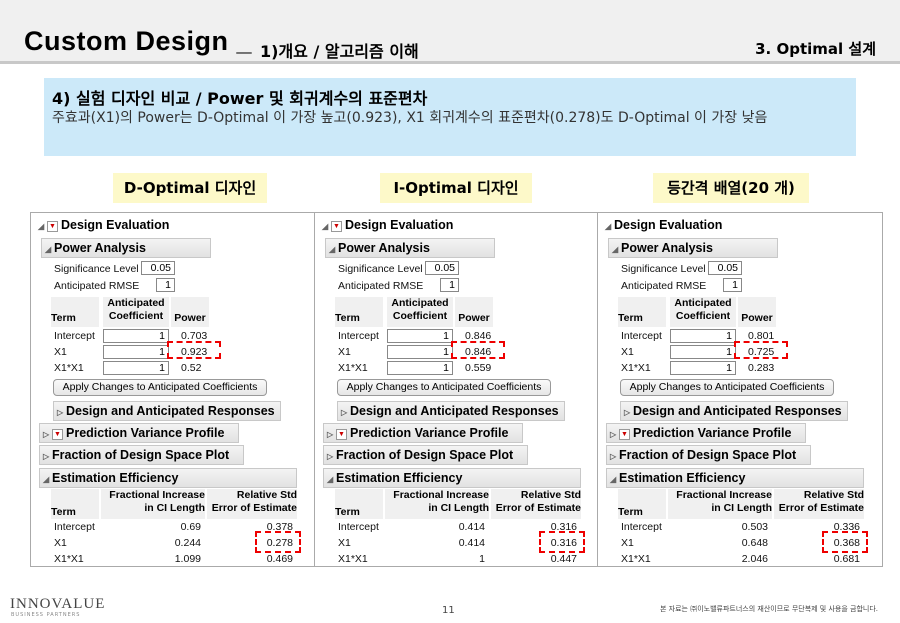  What do you see at coordinates (734, 226) in the screenshot?
I see `design-evaluation-header: ◢ Design Evaluation` at bounding box center [734, 226].